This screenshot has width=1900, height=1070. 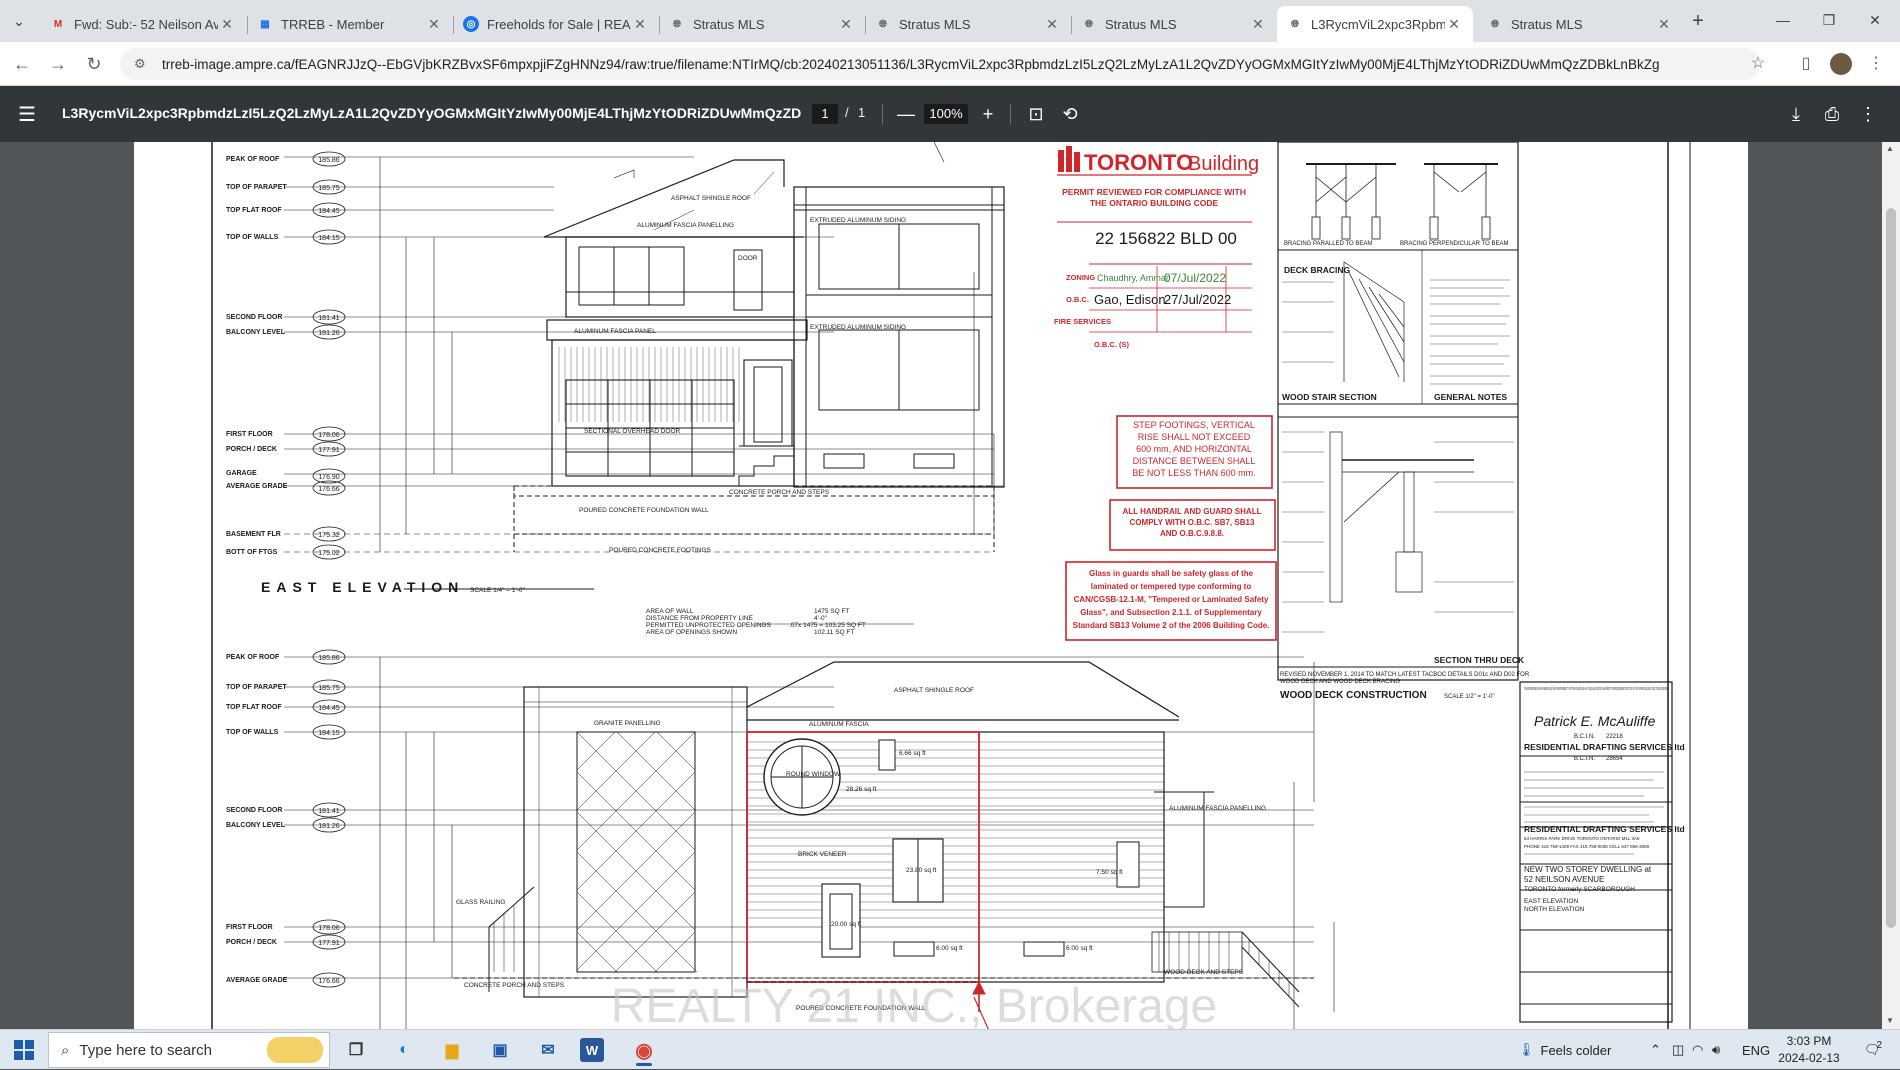 What do you see at coordinates (1783, 20) in the screenshot?
I see `minimize-icon: —` at bounding box center [1783, 20].